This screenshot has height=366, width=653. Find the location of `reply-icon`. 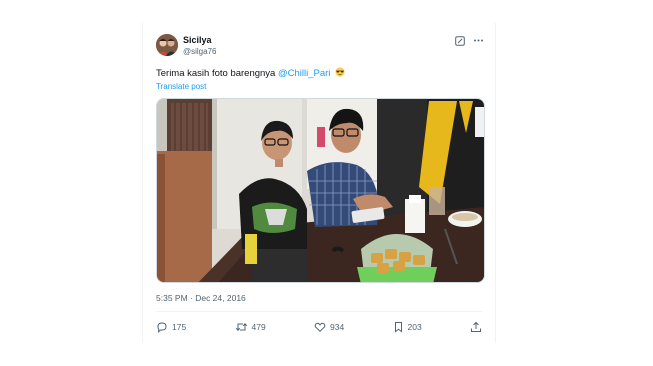

reply-icon is located at coordinates (162, 327).